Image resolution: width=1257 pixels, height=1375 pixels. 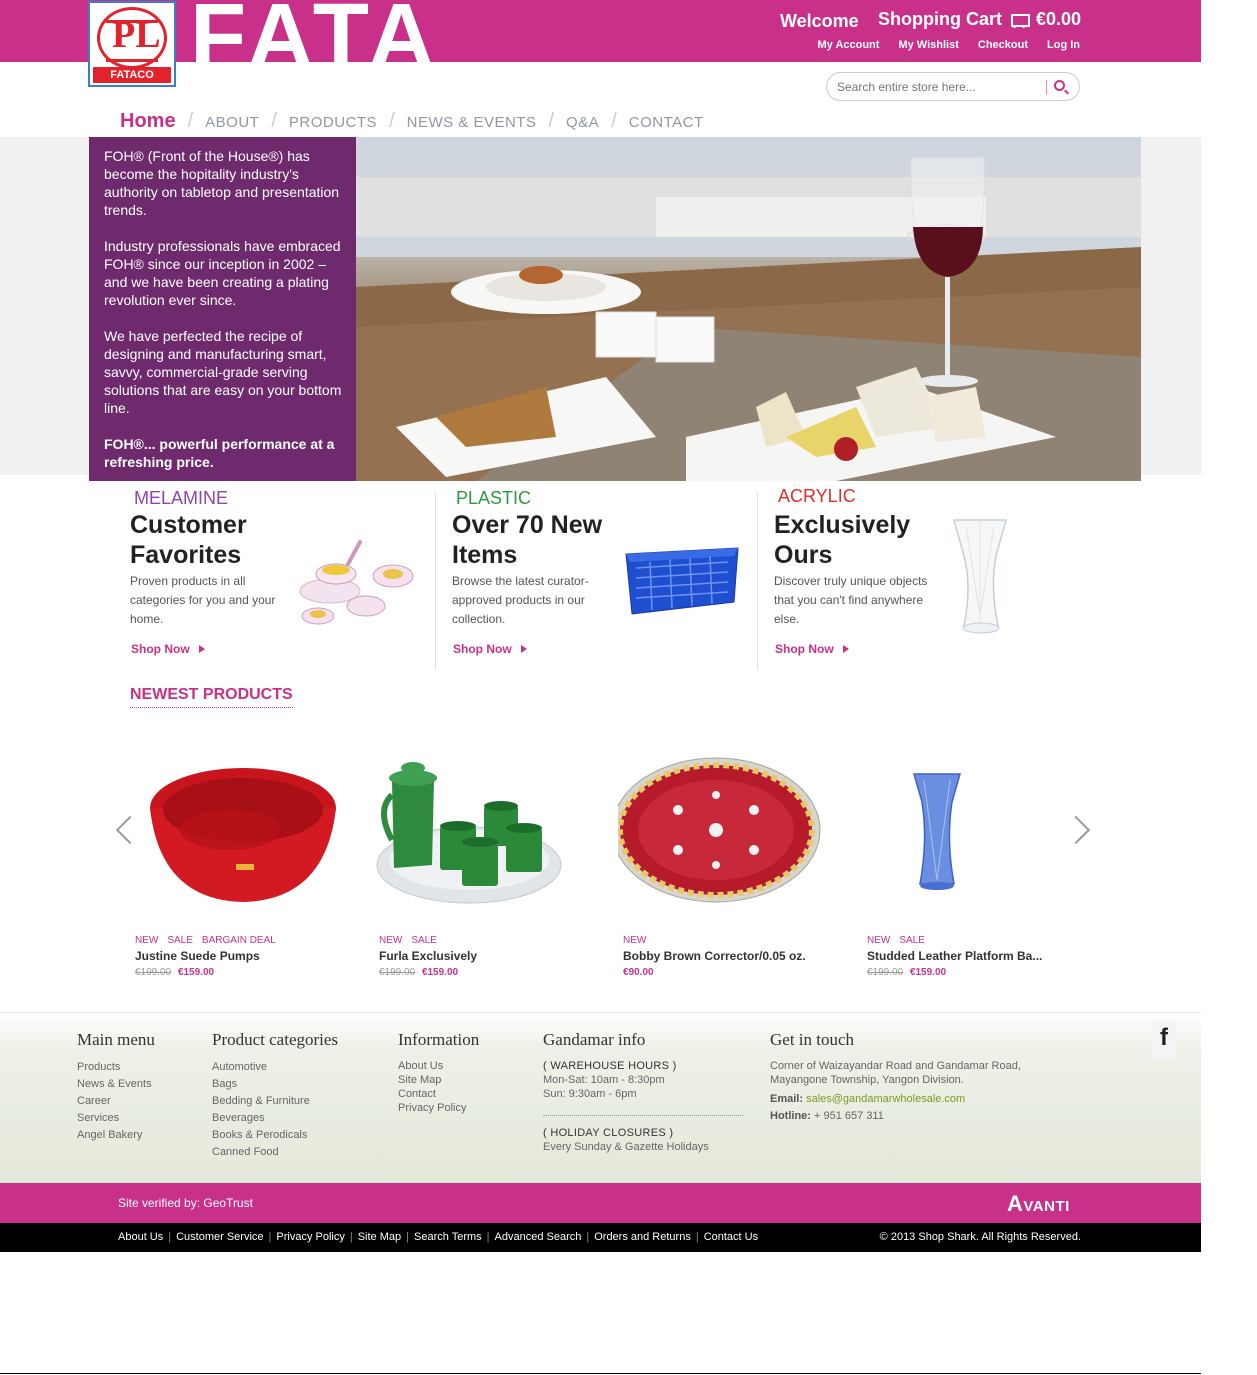 I want to click on footer-link: Privacy Policy, so click(x=438, y=1108).